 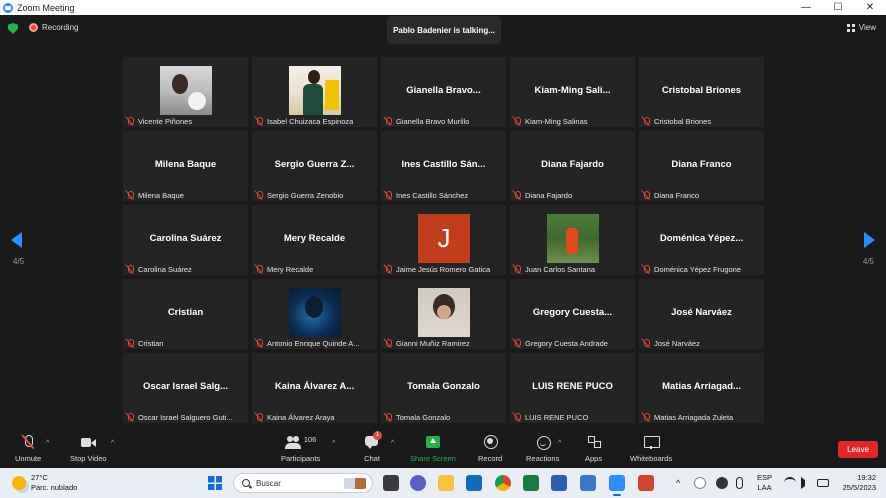 I want to click on participant-tile: Mery Recalde Mery Recalde, so click(x=314, y=240).